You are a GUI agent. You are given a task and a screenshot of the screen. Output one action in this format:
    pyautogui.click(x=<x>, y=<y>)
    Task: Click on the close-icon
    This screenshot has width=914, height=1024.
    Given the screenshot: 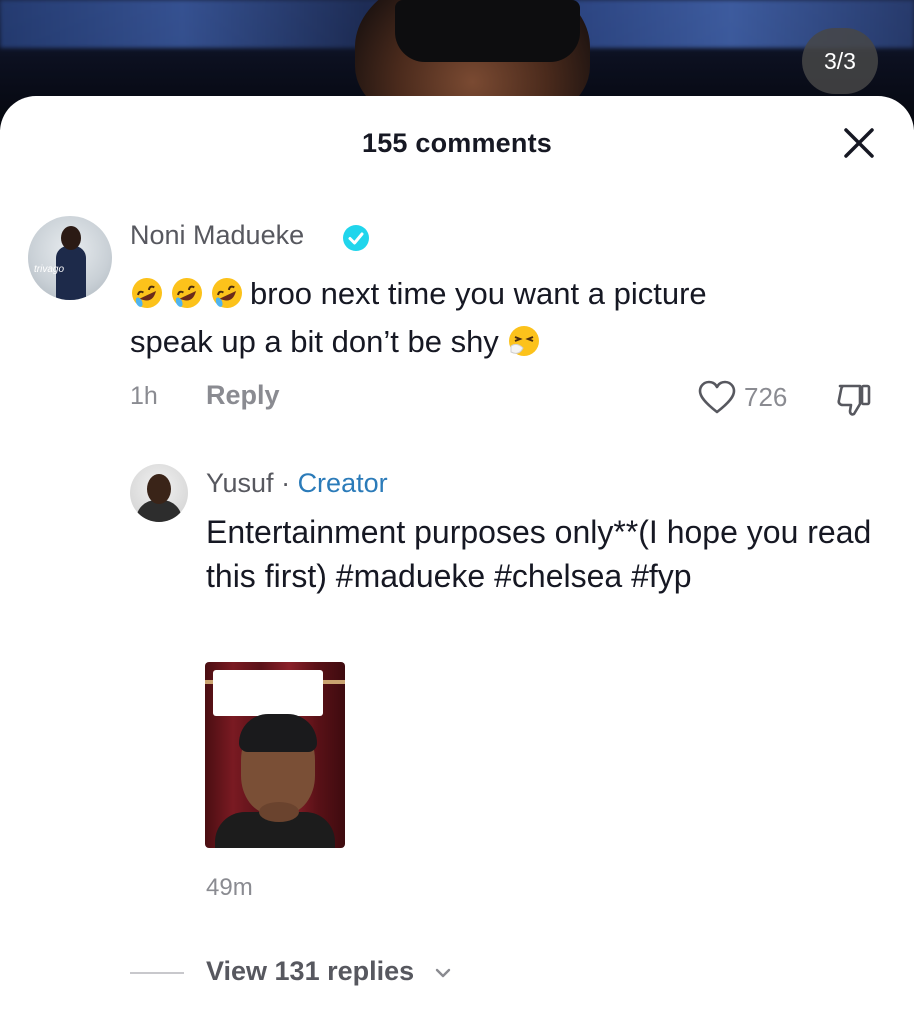 What is the action you would take?
    pyautogui.click(x=859, y=143)
    